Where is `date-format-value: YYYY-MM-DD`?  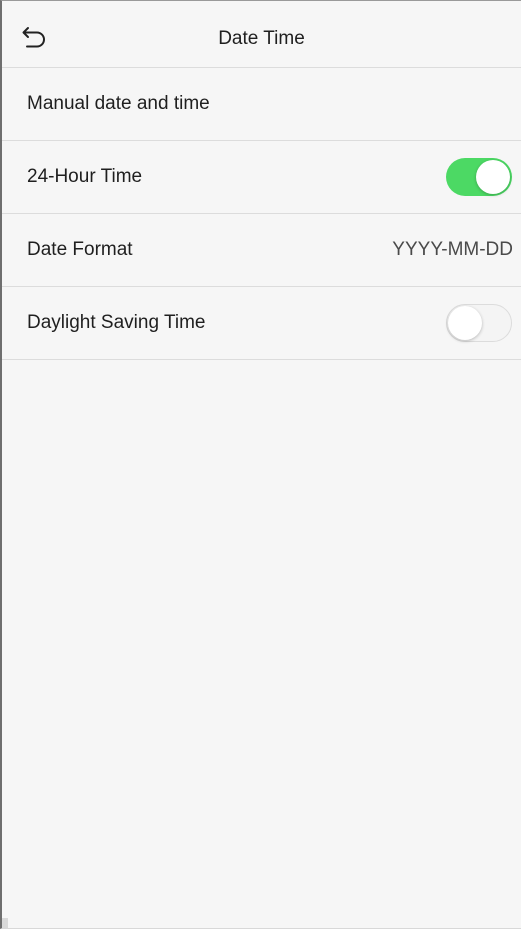
date-format-value: YYYY-MM-DD is located at coordinates (452, 249).